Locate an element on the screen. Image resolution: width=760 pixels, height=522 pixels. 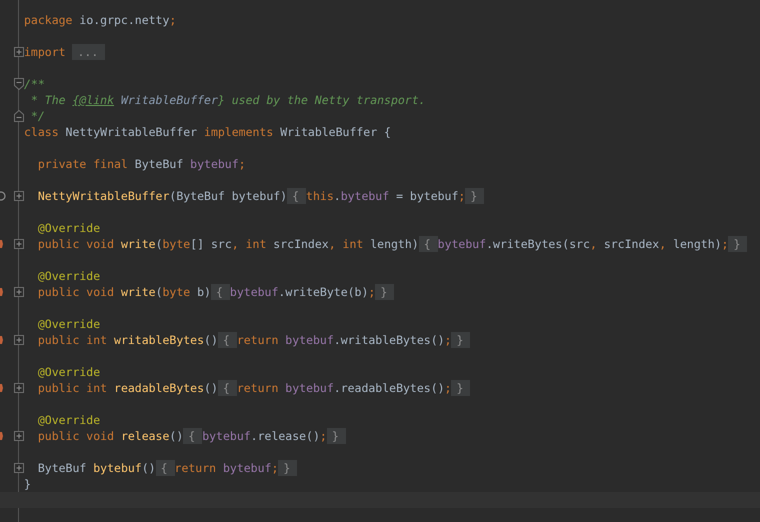
code-line: } is located at coordinates (27, 484).